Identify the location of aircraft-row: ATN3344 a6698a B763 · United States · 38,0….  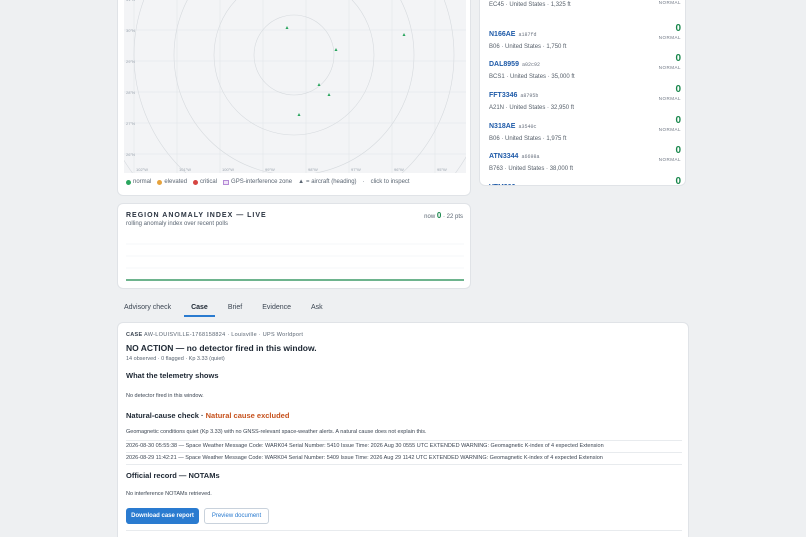
(585, 159).